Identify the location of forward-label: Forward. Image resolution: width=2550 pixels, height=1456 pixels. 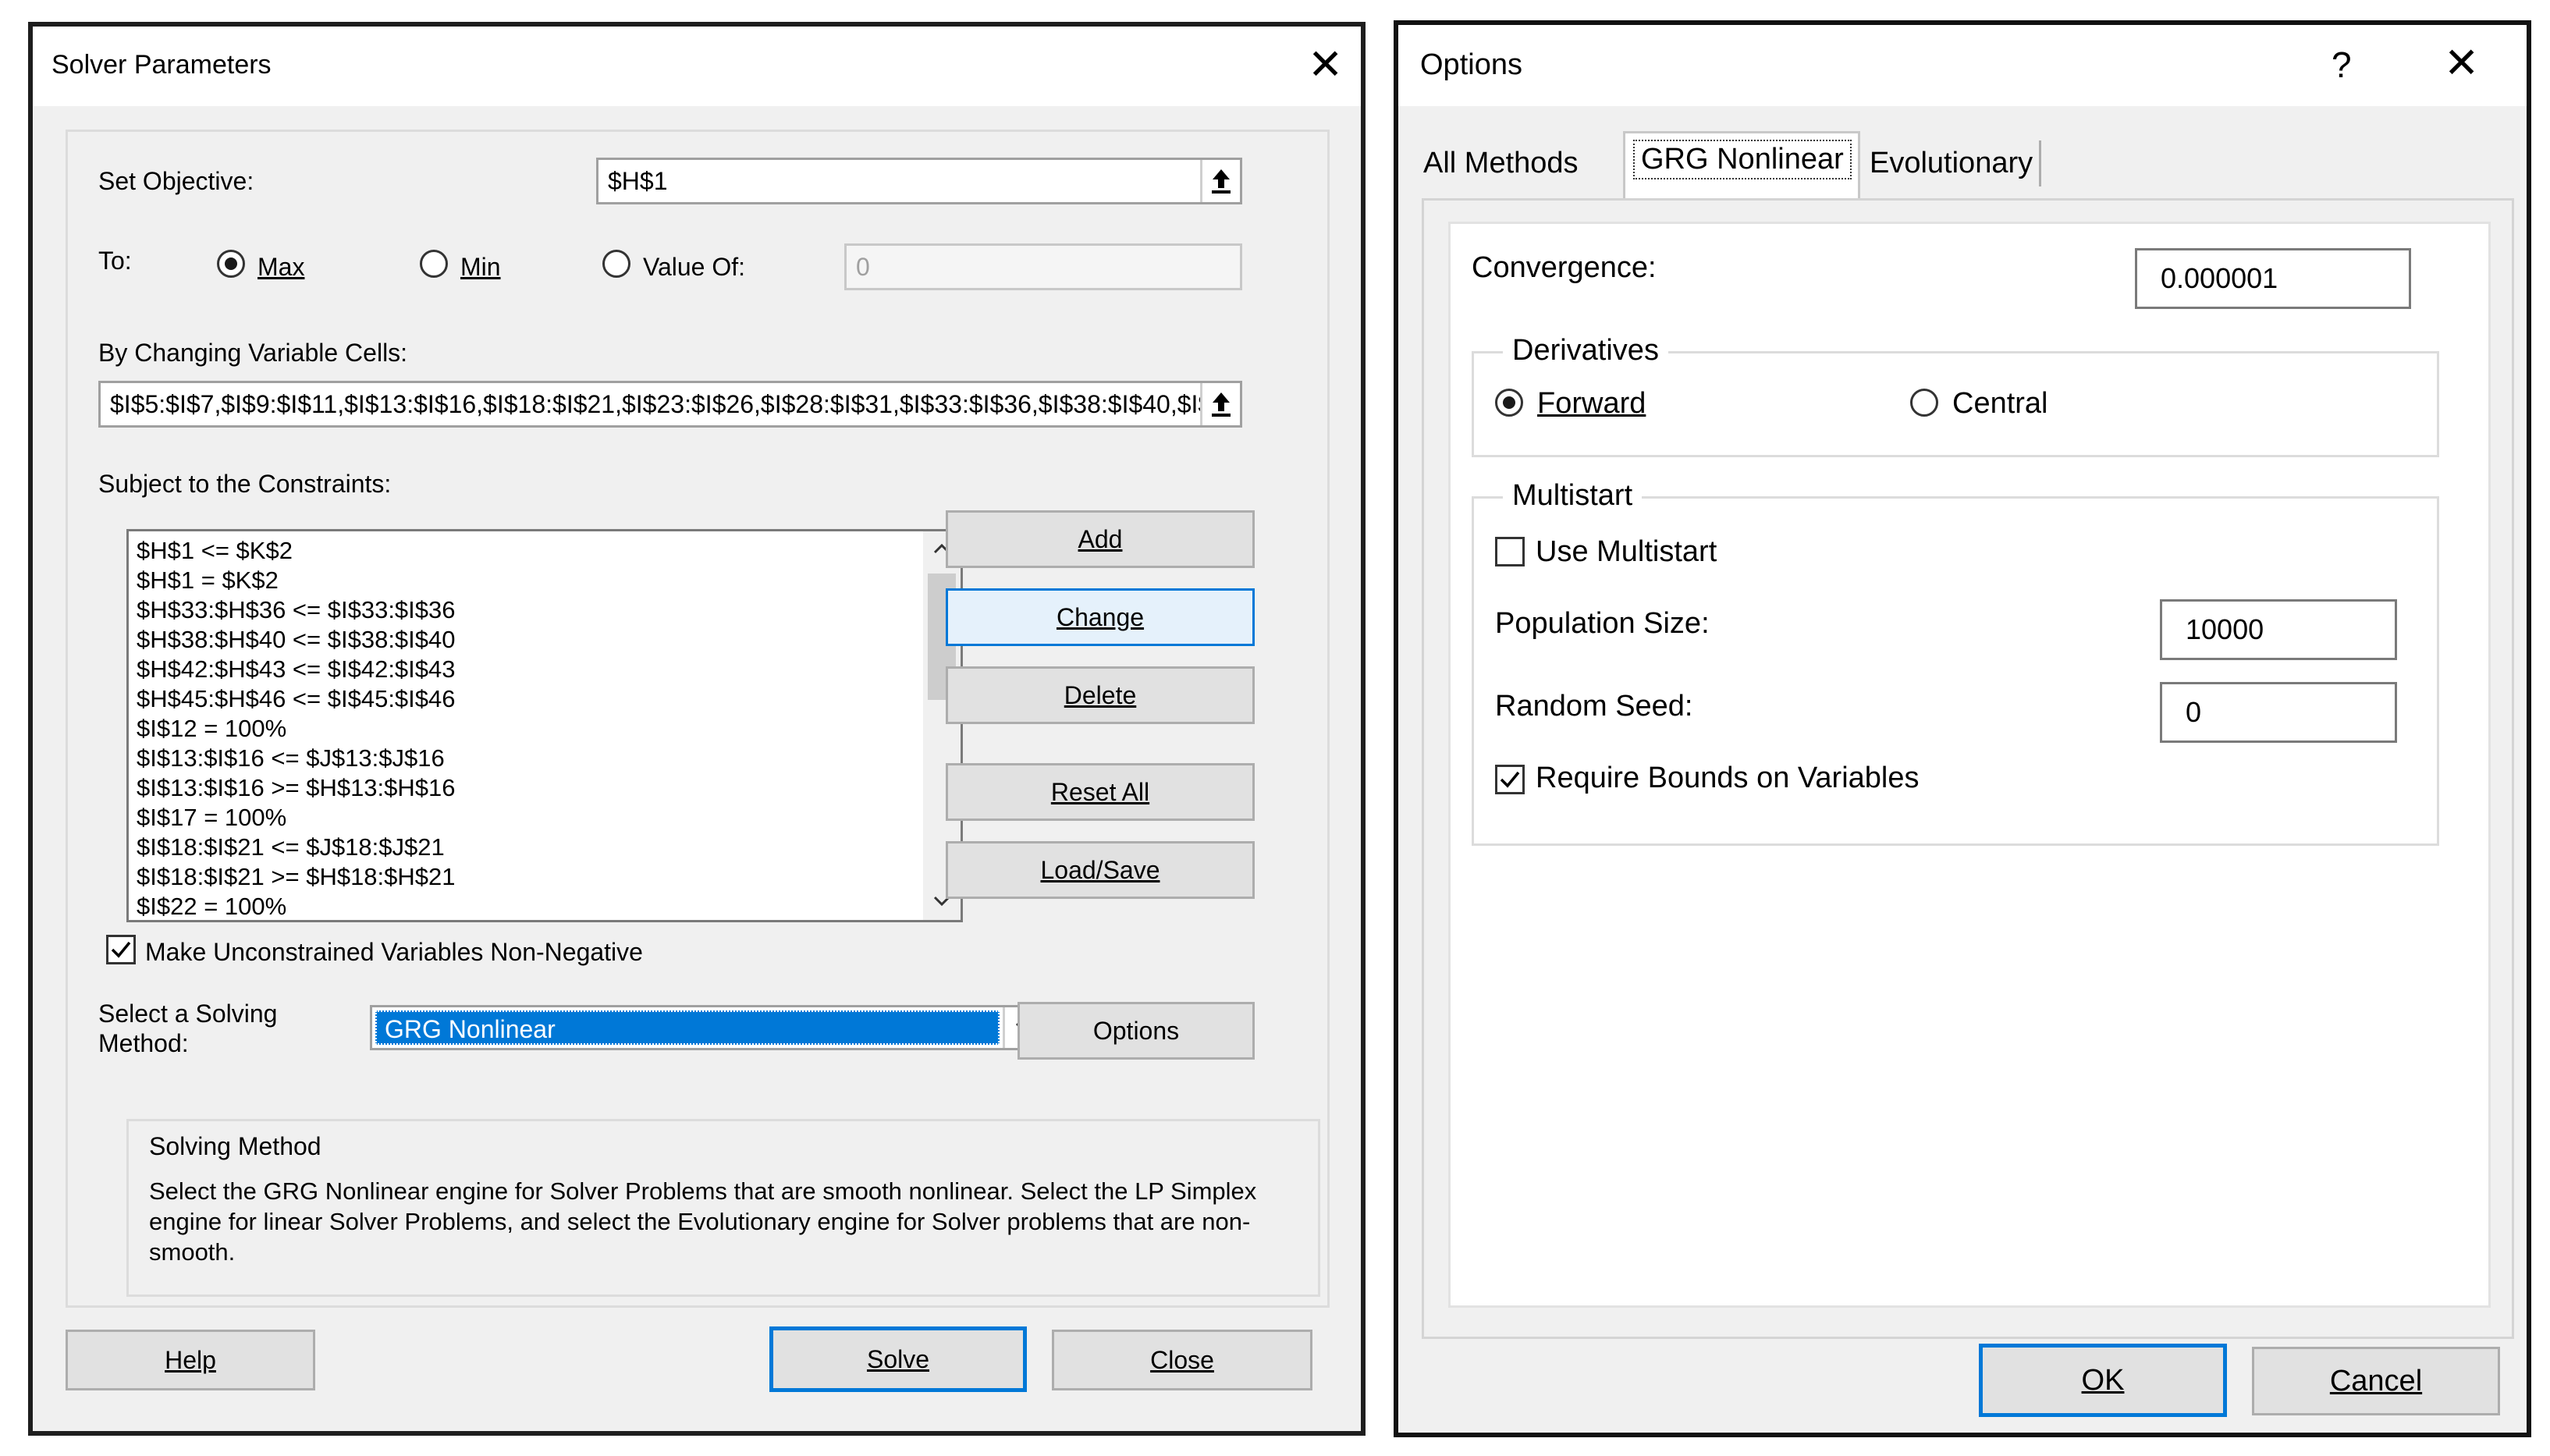
(1591, 404).